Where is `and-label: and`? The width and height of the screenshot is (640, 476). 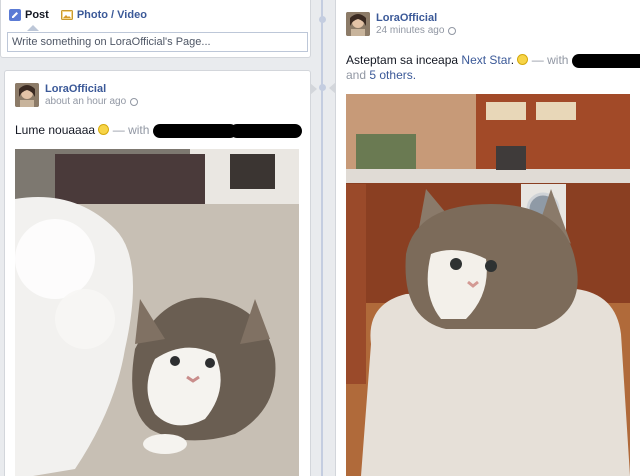 and-label: and is located at coordinates (356, 75).